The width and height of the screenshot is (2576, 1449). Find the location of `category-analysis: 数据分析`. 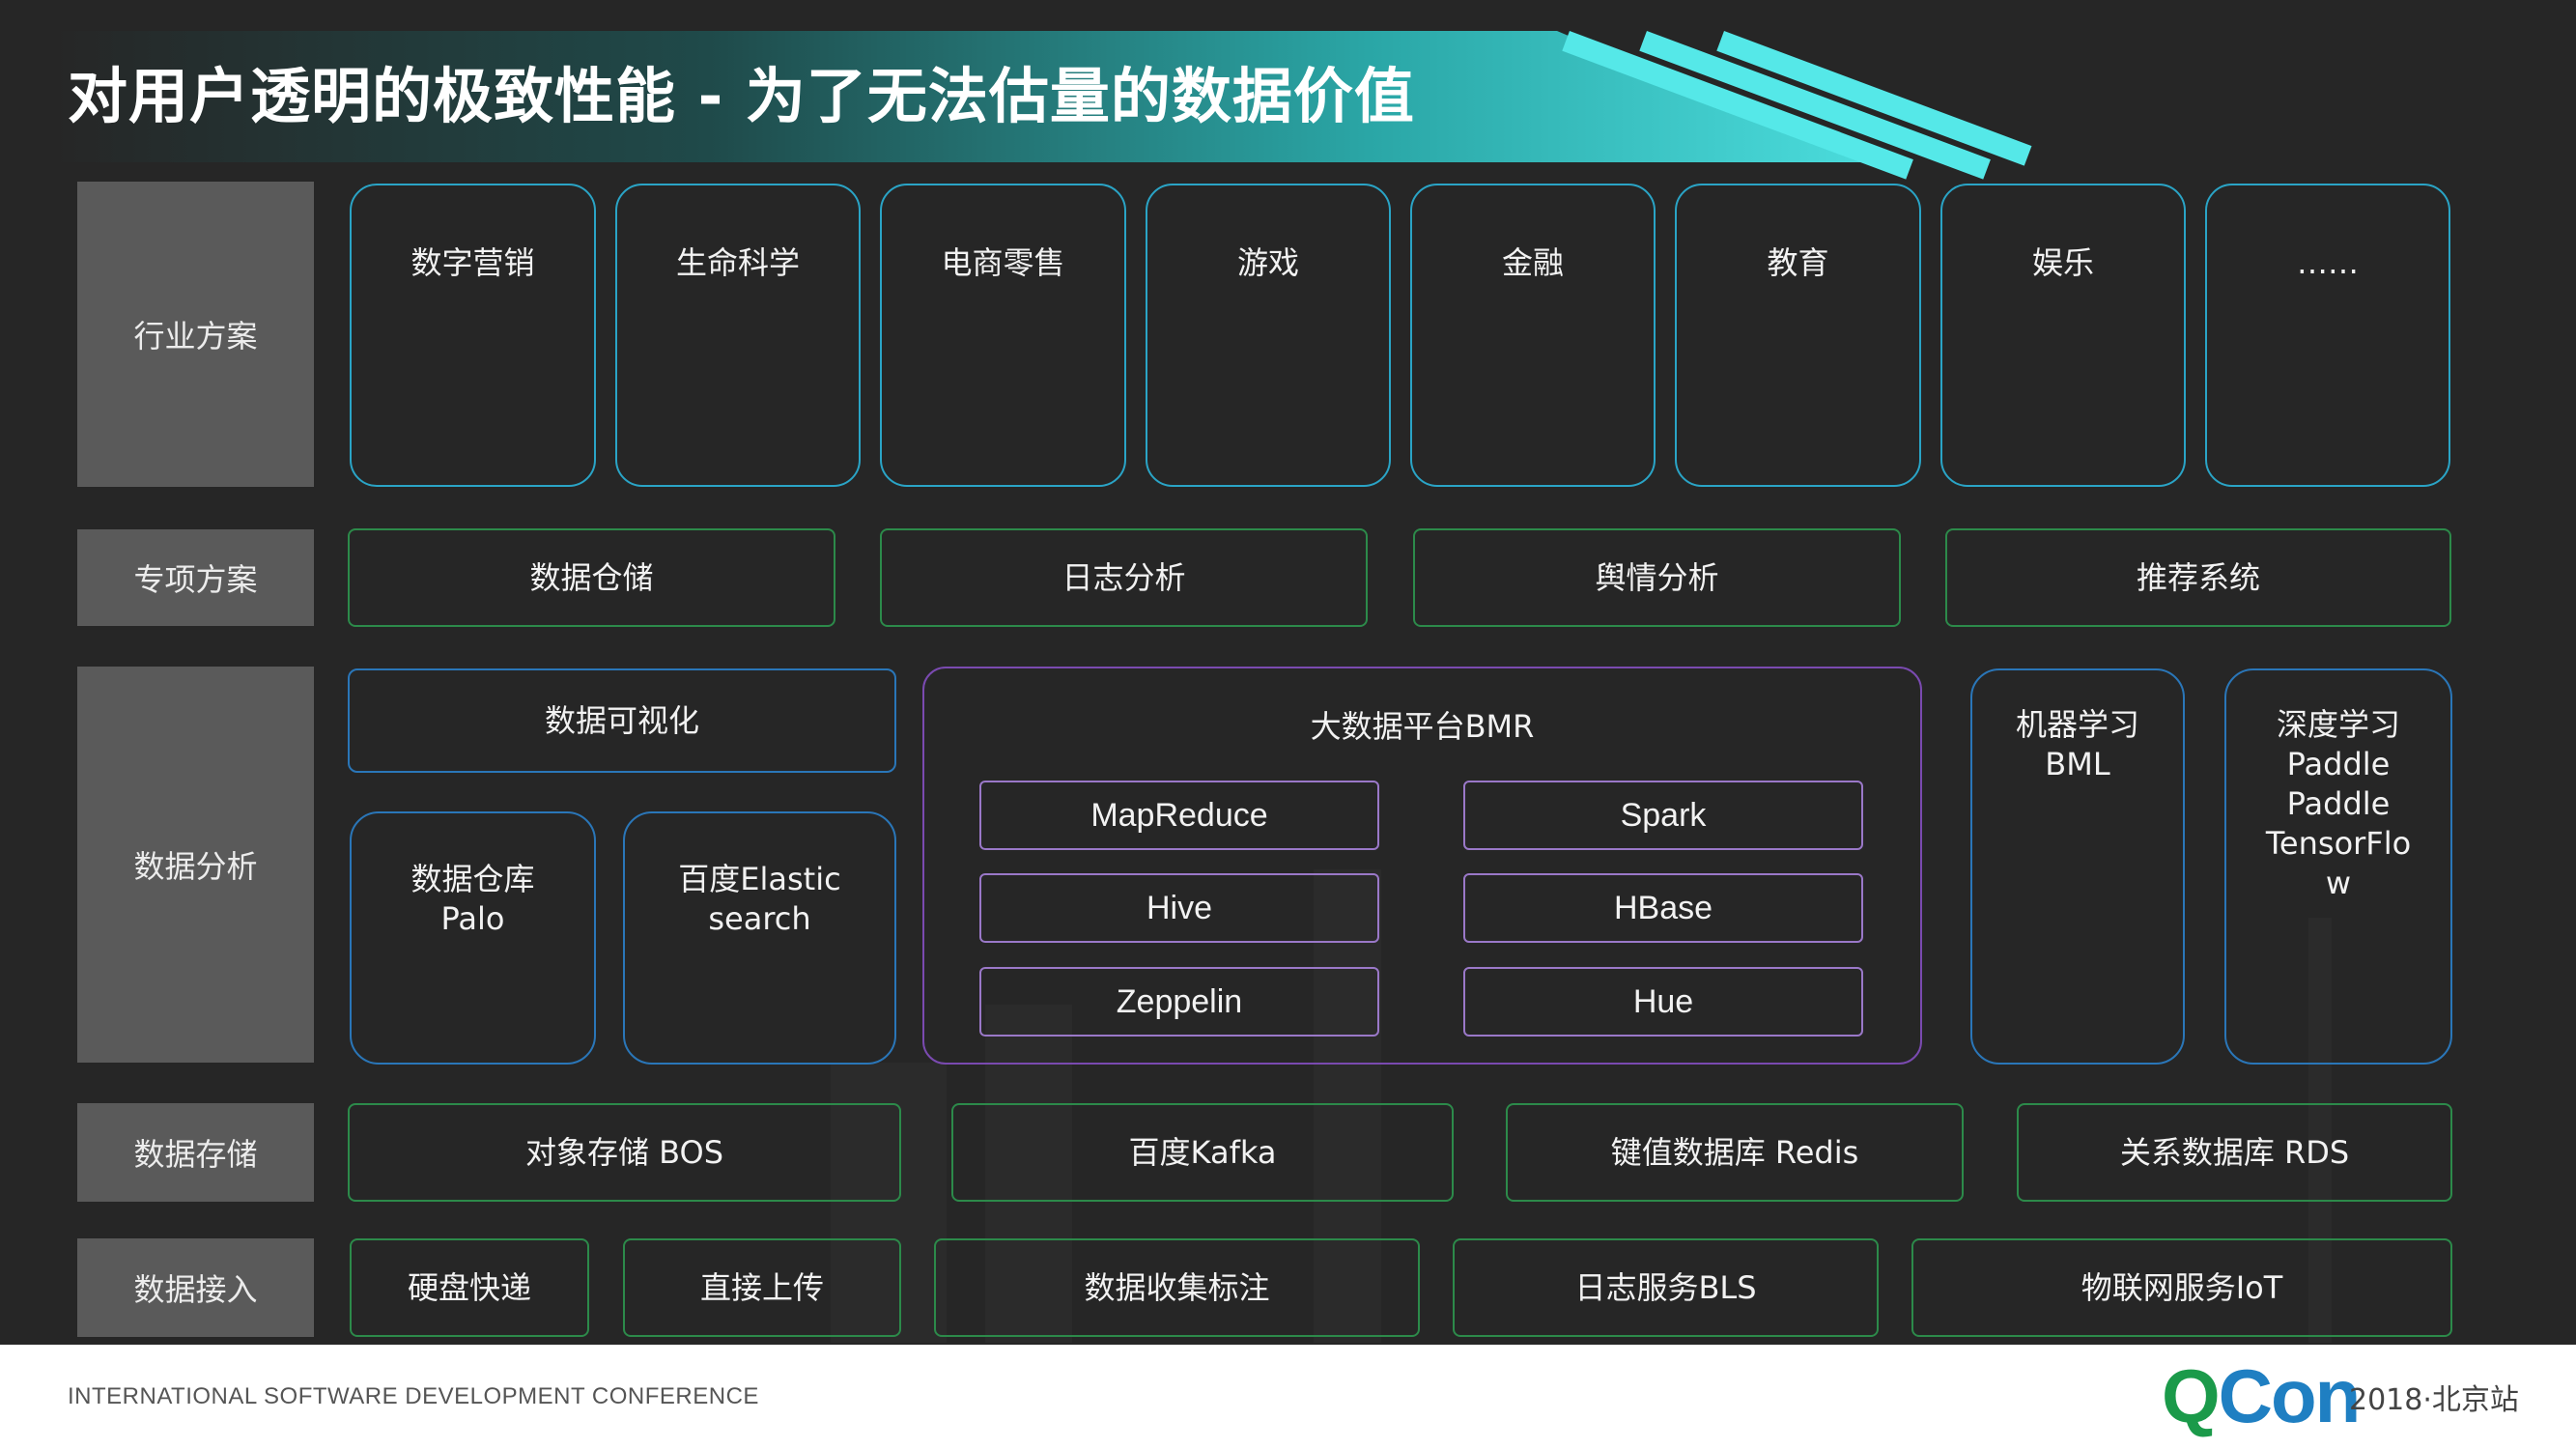

category-analysis: 数据分析 is located at coordinates (195, 865).